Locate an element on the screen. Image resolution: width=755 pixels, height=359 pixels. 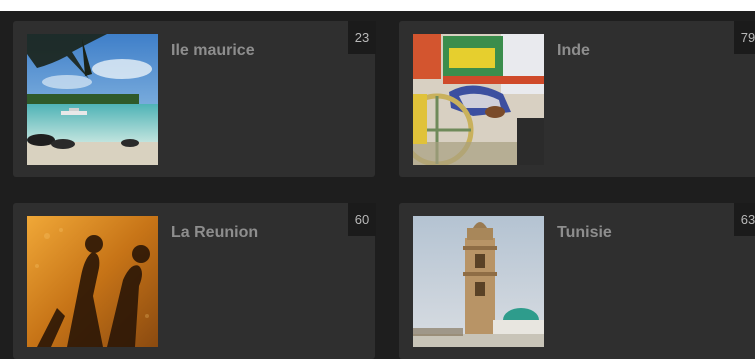
photo-count-badge: 23 is located at coordinates (362, 37).